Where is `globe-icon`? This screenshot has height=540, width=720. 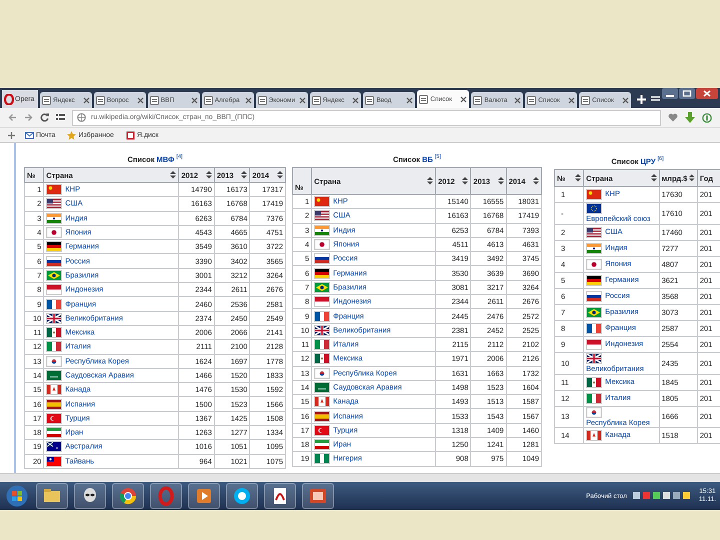
globe-icon is located at coordinates (81, 117).